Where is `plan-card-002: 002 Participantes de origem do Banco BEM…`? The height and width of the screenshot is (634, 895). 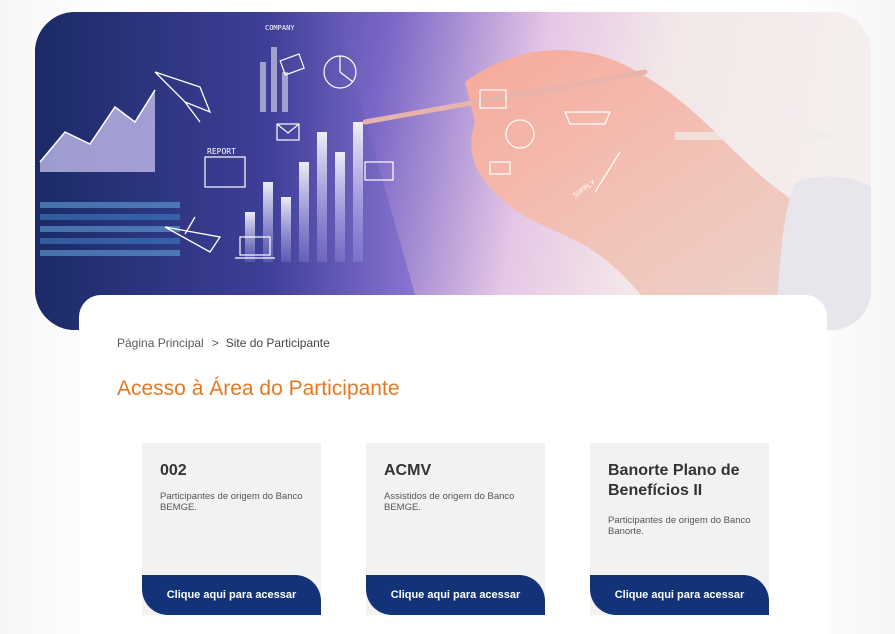
plan-card-002: 002 Participantes de origem do Banco BEM… is located at coordinates (231, 529).